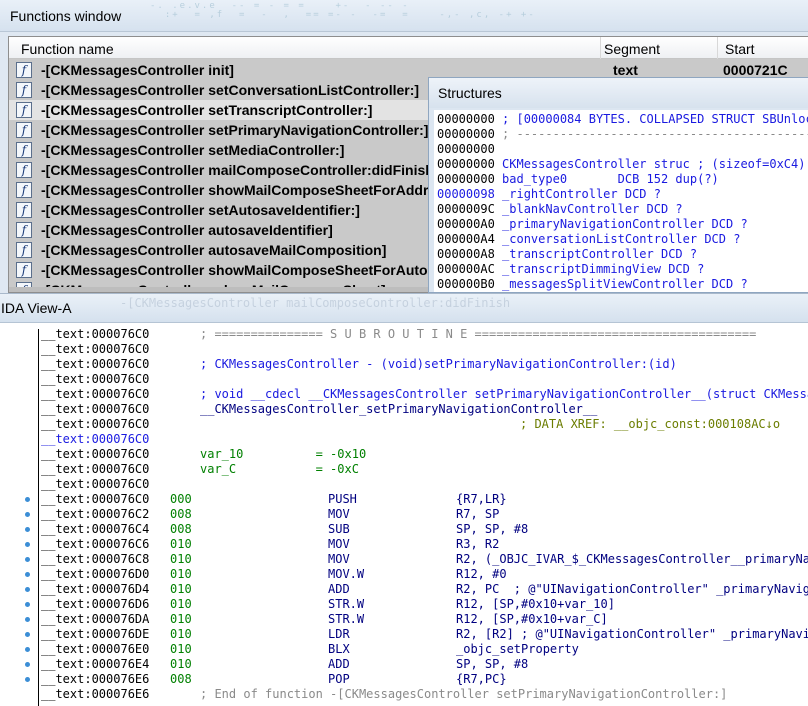 The image size is (808, 706). Describe the element at coordinates (181, 499) in the screenshot. I see `stack-pointer-delta: 000` at that location.